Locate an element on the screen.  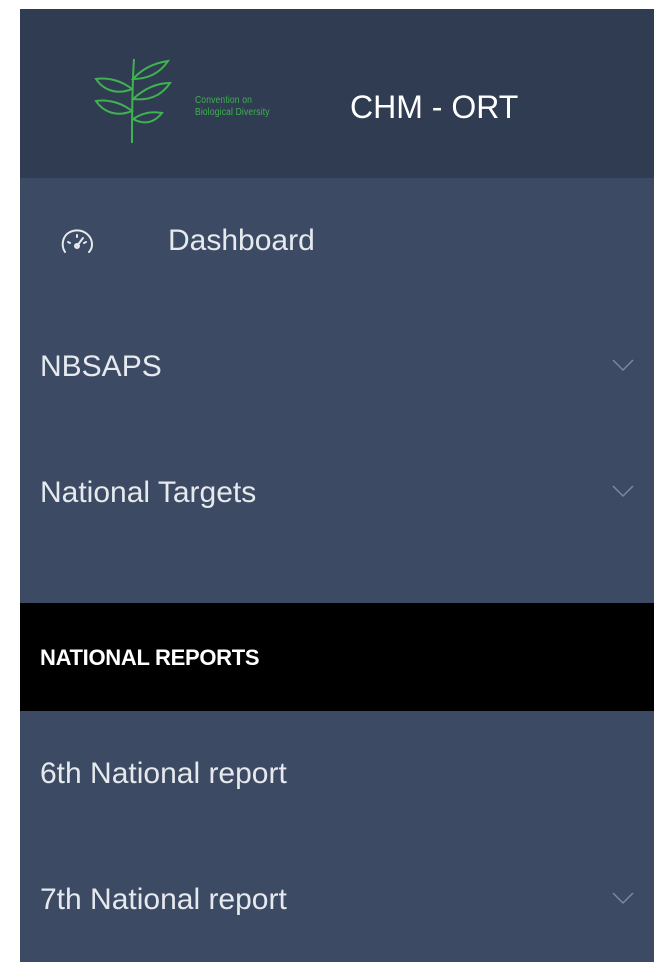
speedometer-icon is located at coordinates (77, 241).